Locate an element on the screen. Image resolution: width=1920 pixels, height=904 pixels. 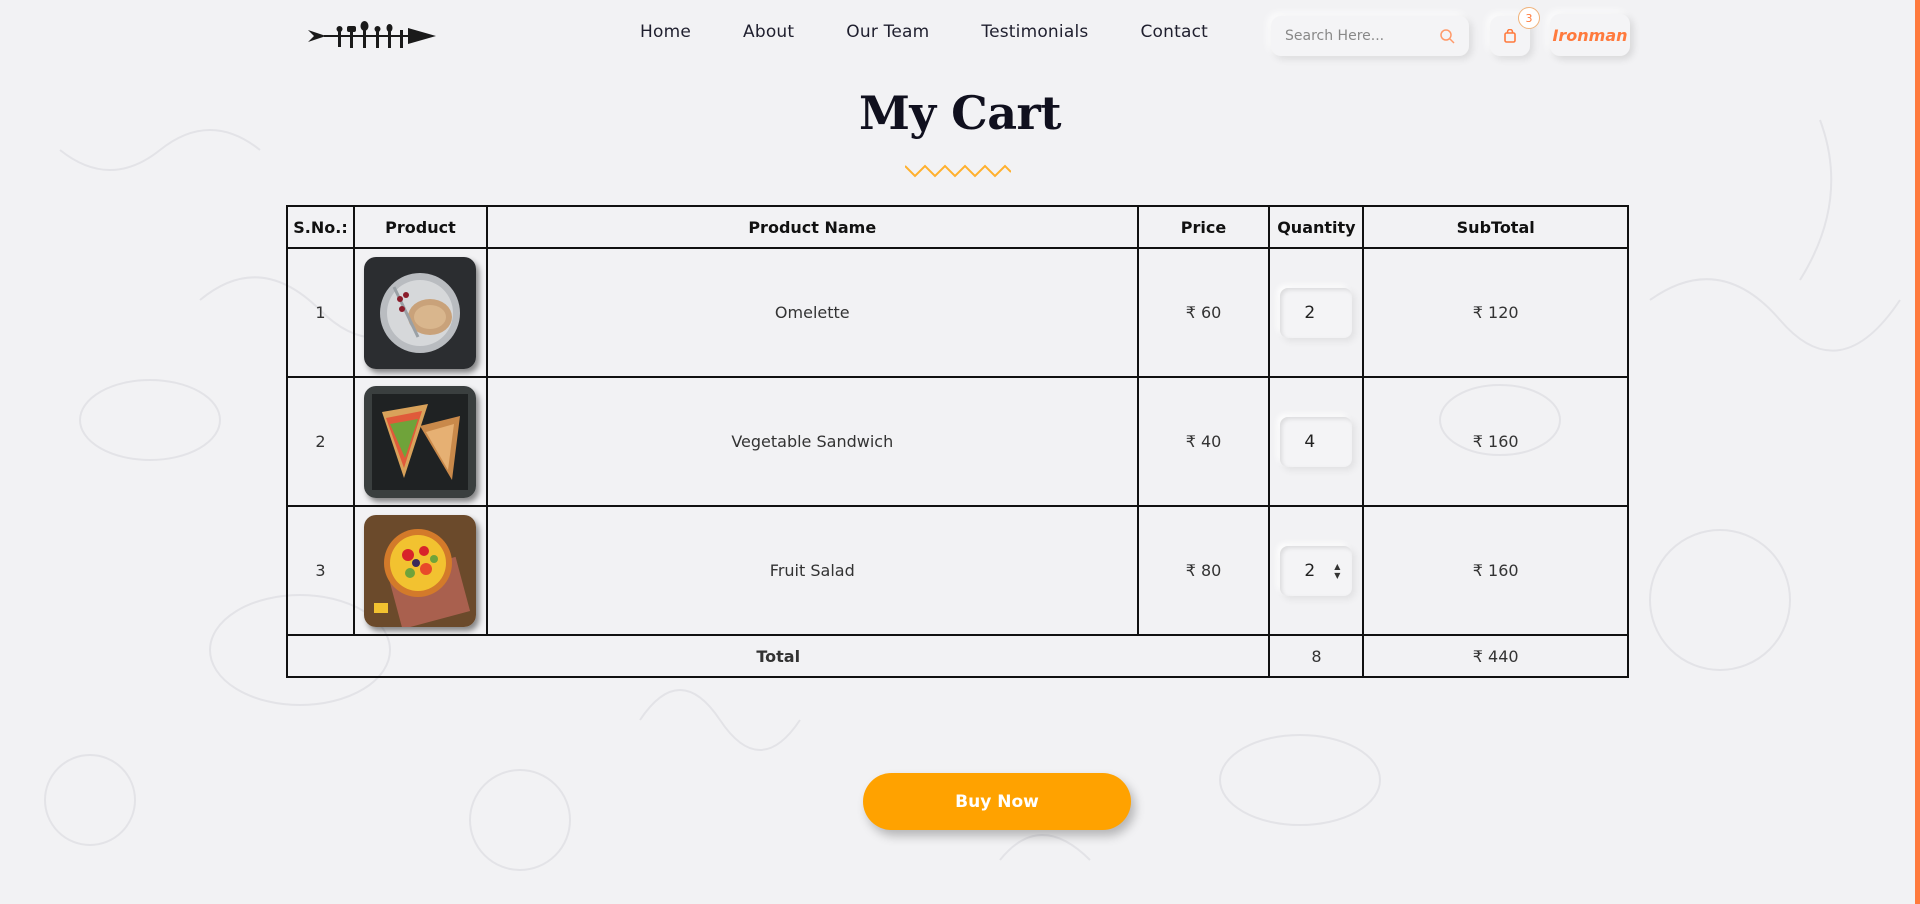
row-sno: 2 is located at coordinates (320, 441).